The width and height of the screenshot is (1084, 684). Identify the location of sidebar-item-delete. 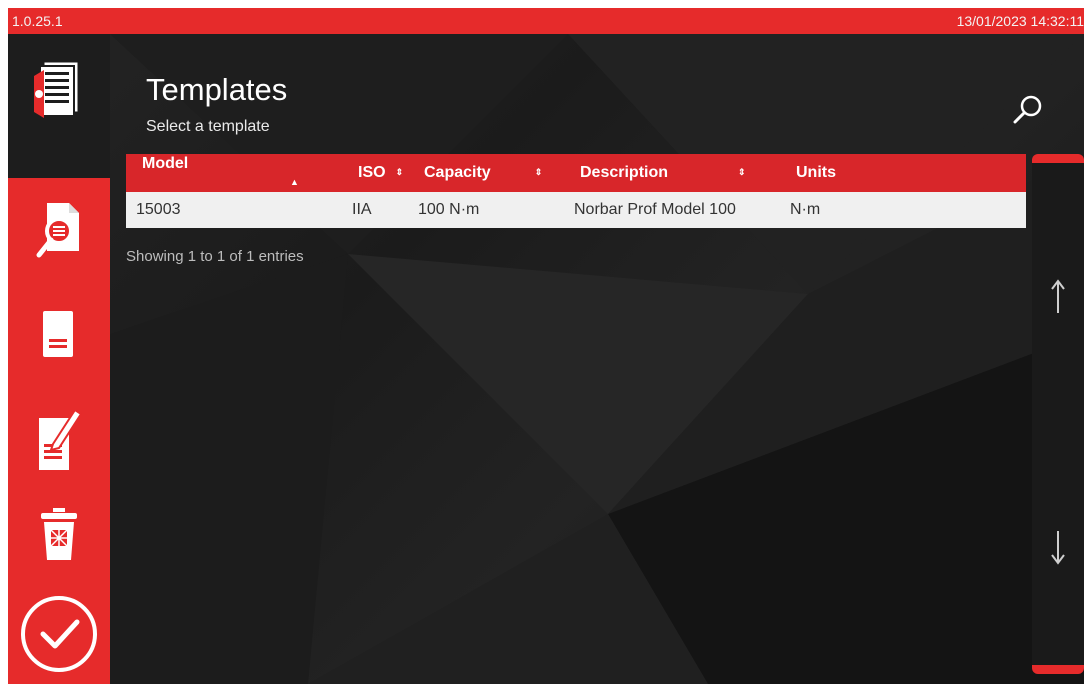
(59, 534).